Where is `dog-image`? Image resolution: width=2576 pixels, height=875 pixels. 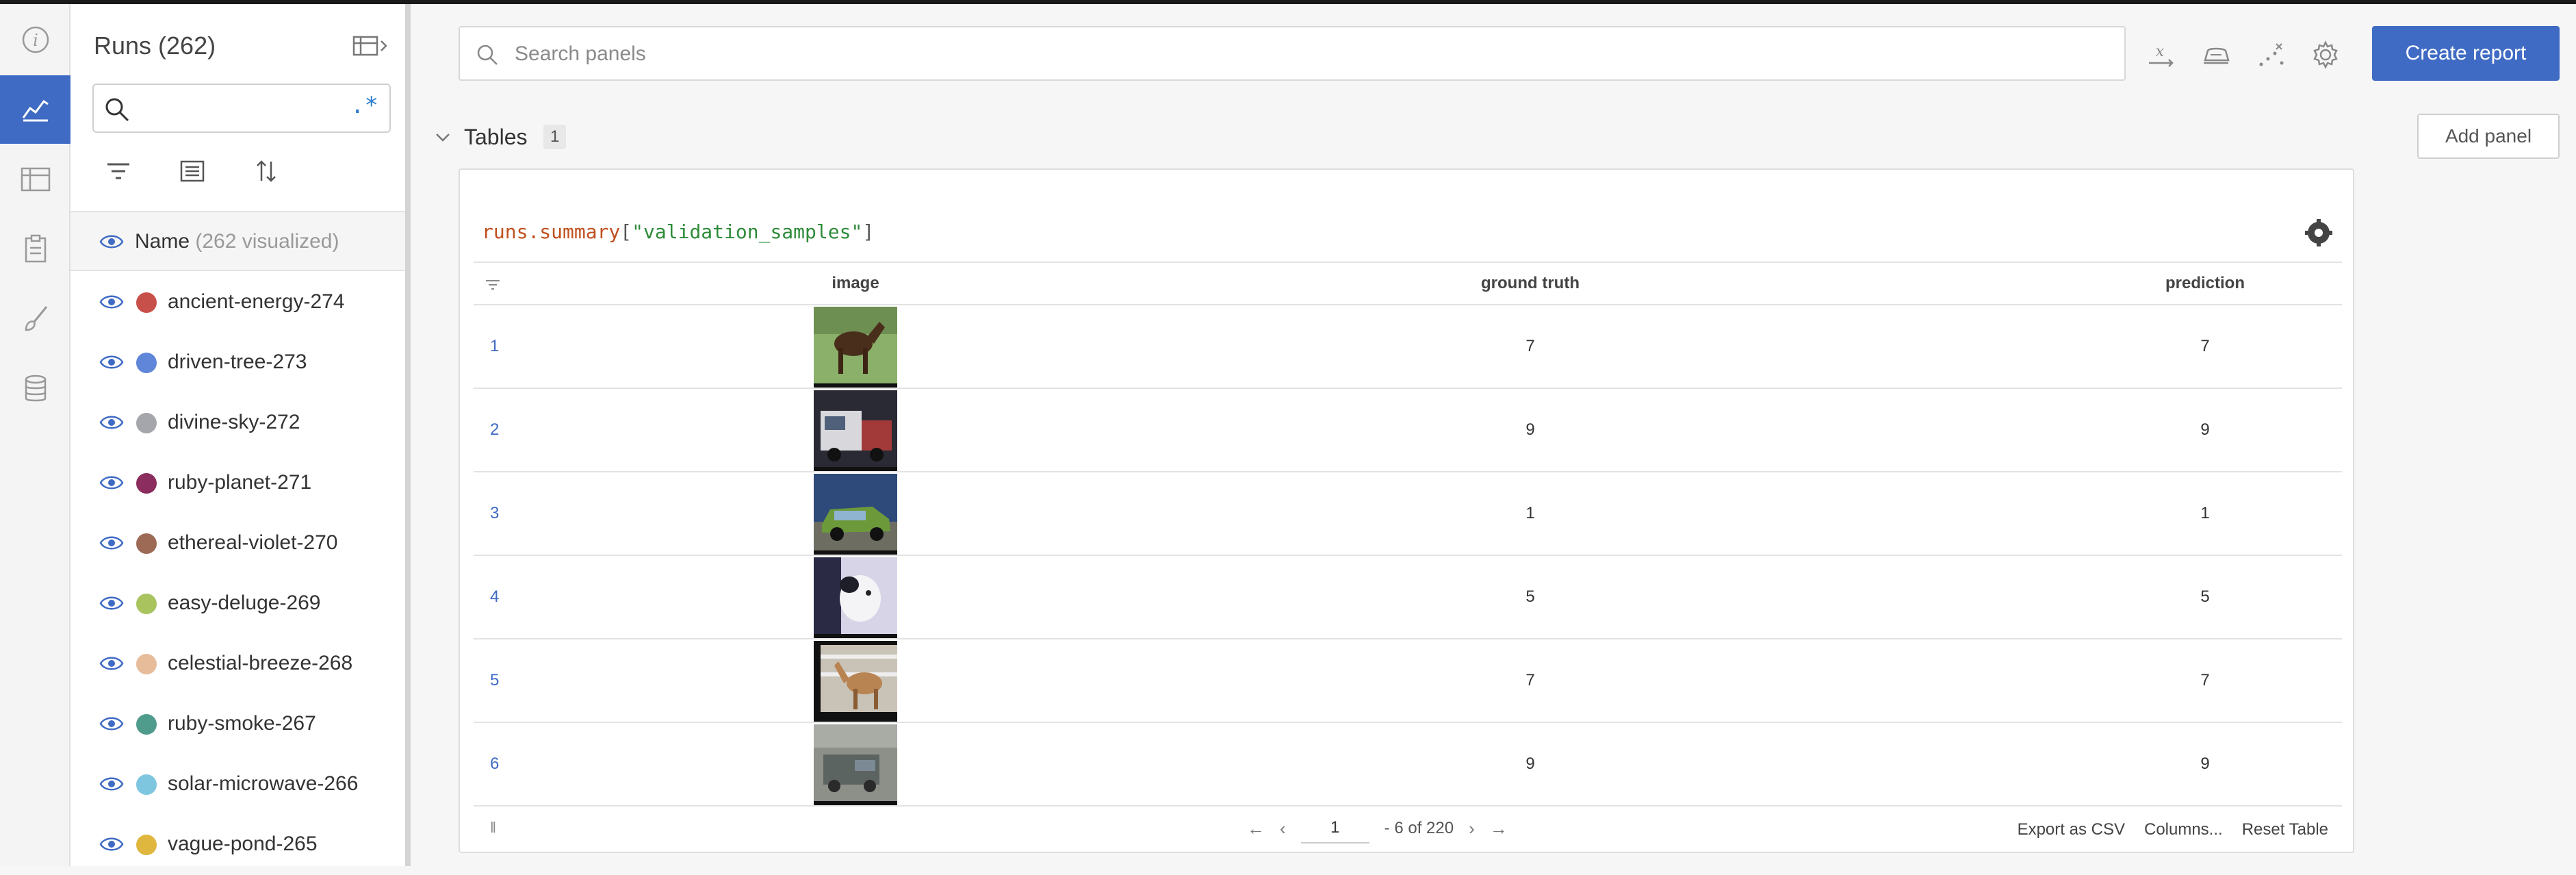 dog-image is located at coordinates (855, 597).